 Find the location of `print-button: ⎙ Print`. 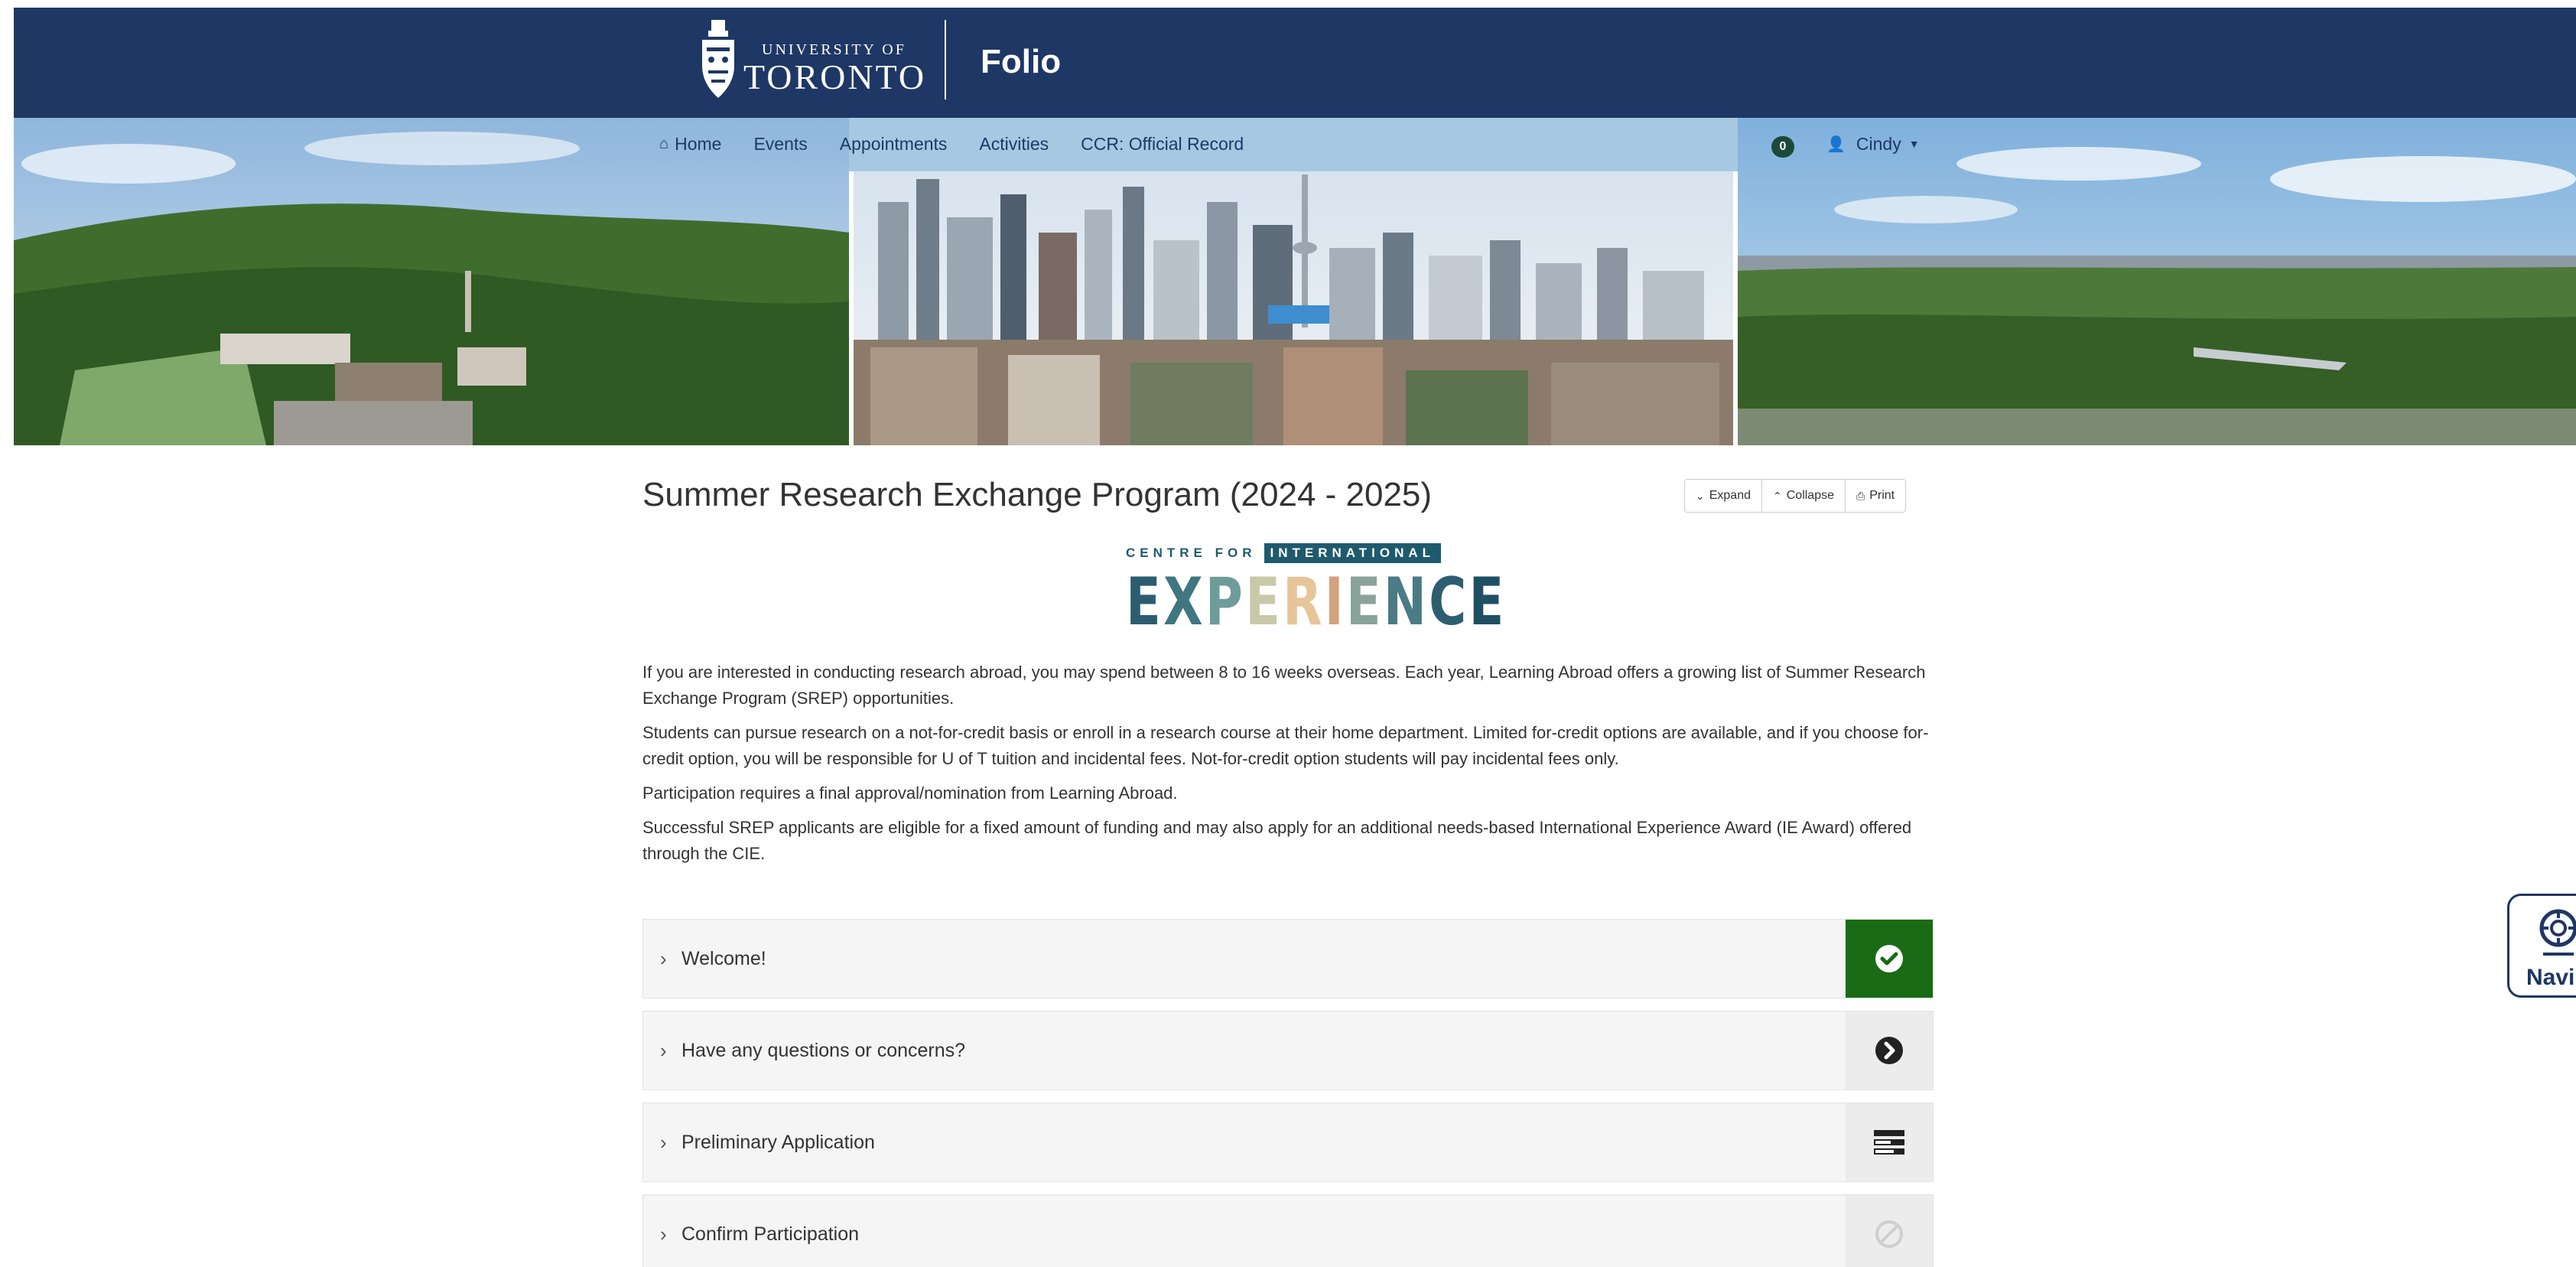

print-button: ⎙ Print is located at coordinates (1876, 496).